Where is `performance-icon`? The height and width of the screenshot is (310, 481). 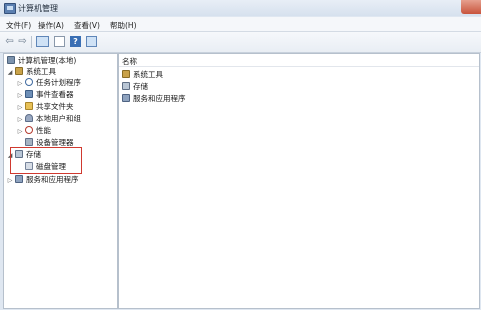 performance-icon is located at coordinates (29, 130).